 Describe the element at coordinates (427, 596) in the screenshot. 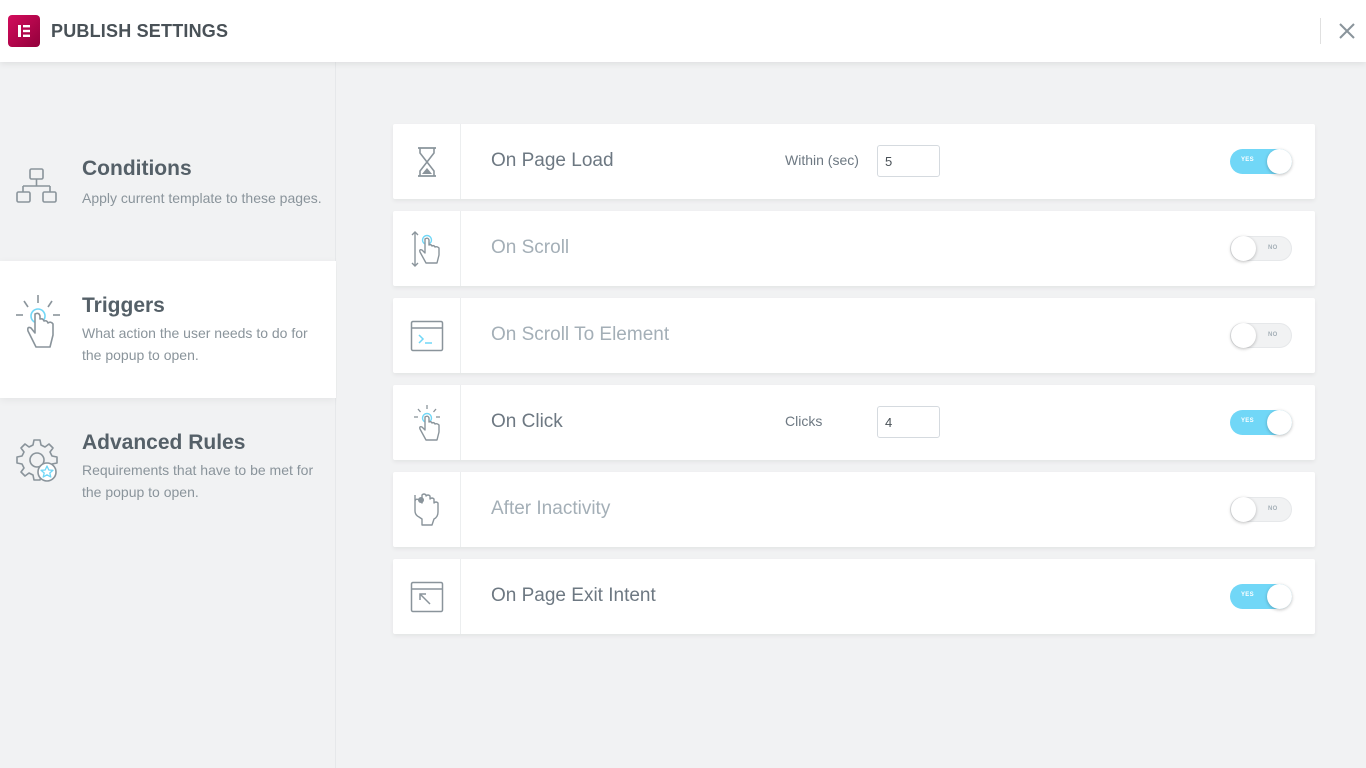

I see `exit-window-icon` at that location.